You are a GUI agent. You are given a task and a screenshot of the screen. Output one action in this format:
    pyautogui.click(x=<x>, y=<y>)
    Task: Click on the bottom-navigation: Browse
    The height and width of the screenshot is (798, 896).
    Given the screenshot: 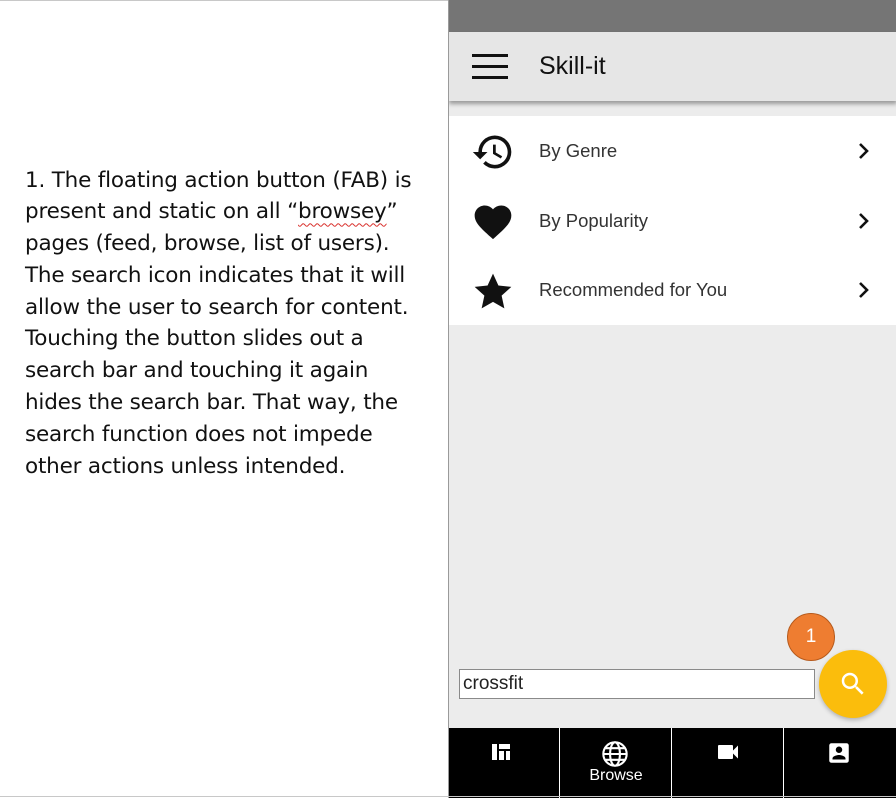 What is the action you would take?
    pyautogui.click(x=672, y=763)
    